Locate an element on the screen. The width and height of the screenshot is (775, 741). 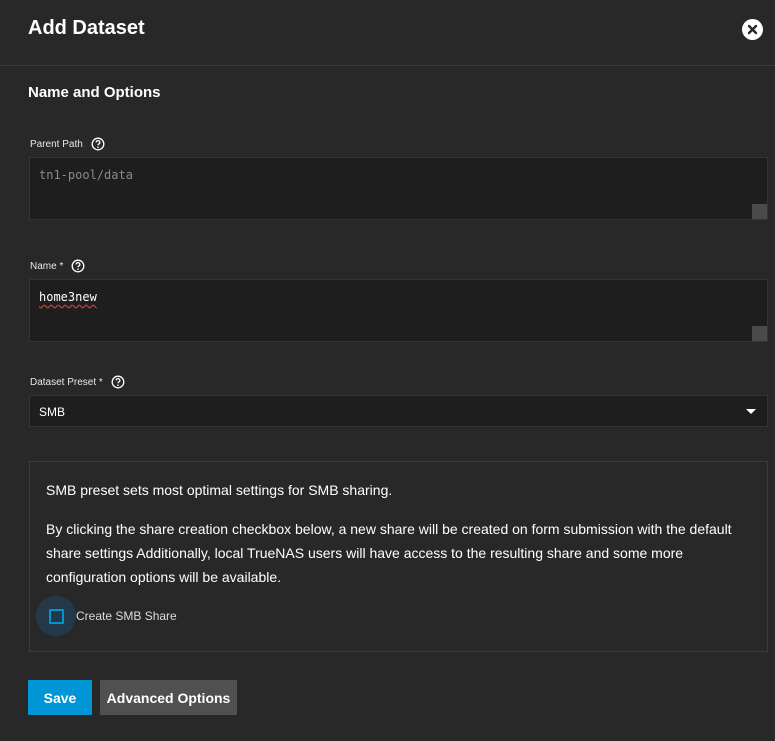
create-smb-share-checkbox is located at coordinates (56, 616).